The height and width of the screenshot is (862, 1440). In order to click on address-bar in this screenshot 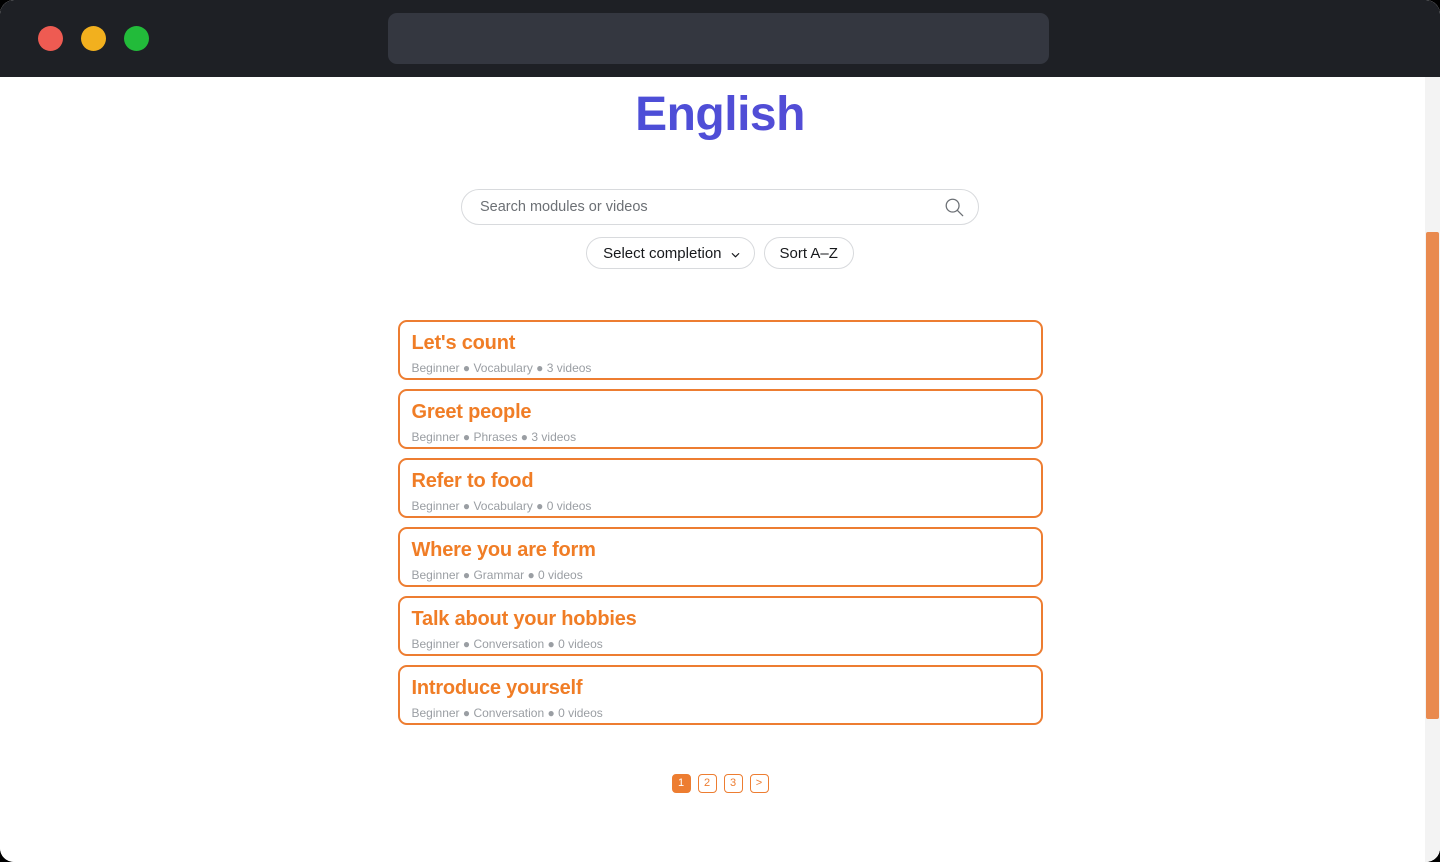, I will do `click(718, 38)`.